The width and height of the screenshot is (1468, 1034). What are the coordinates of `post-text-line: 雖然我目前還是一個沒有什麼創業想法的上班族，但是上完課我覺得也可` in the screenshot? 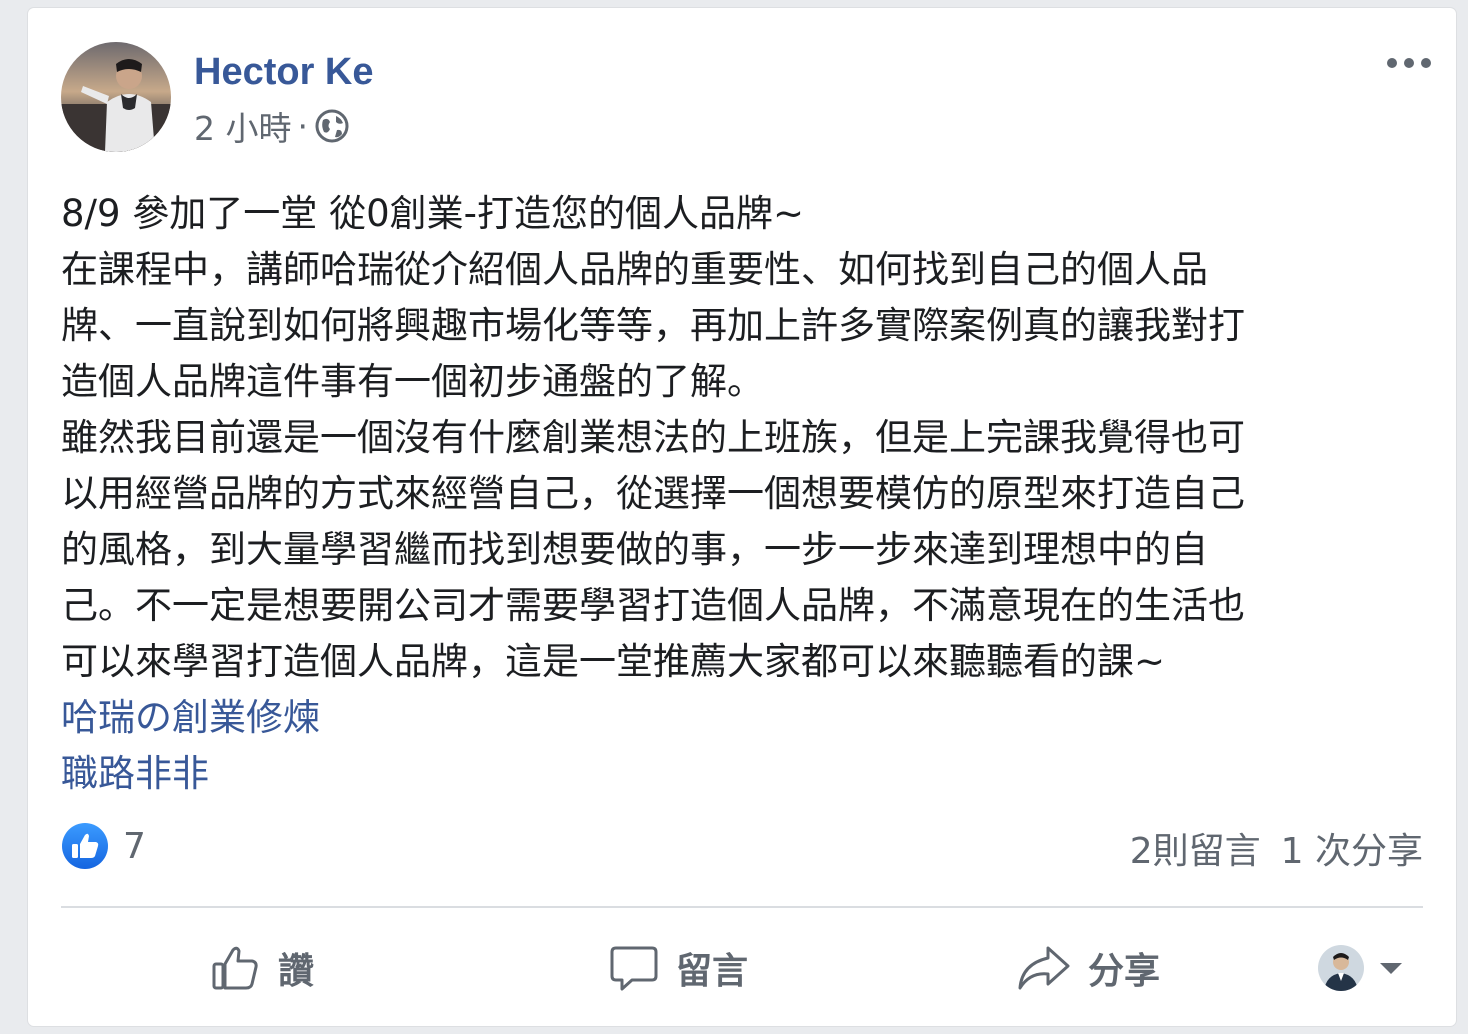 It's located at (653, 437).